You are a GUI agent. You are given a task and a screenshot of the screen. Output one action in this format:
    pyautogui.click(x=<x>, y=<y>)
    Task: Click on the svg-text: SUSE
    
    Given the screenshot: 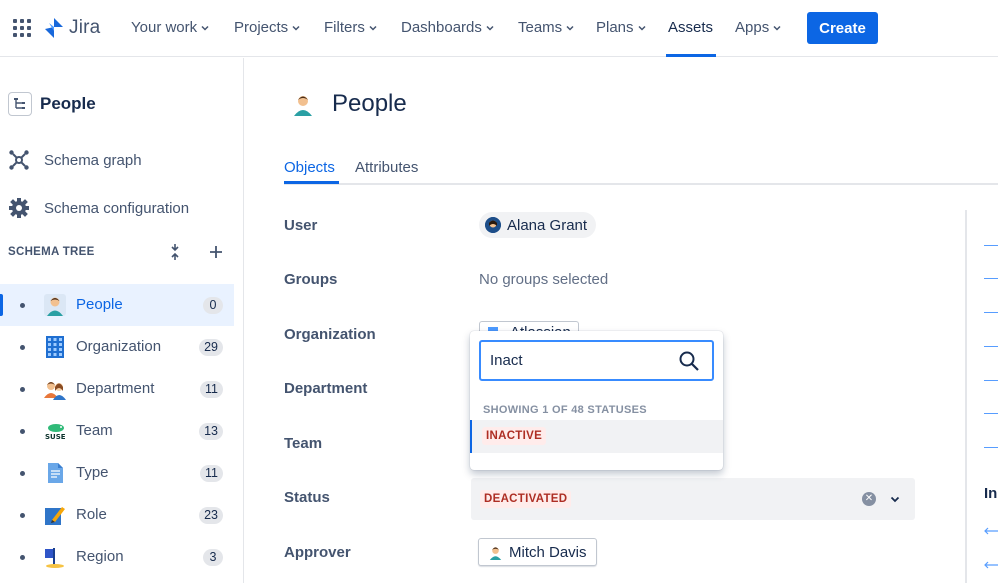 What is the action you would take?
    pyautogui.click(x=55, y=437)
    